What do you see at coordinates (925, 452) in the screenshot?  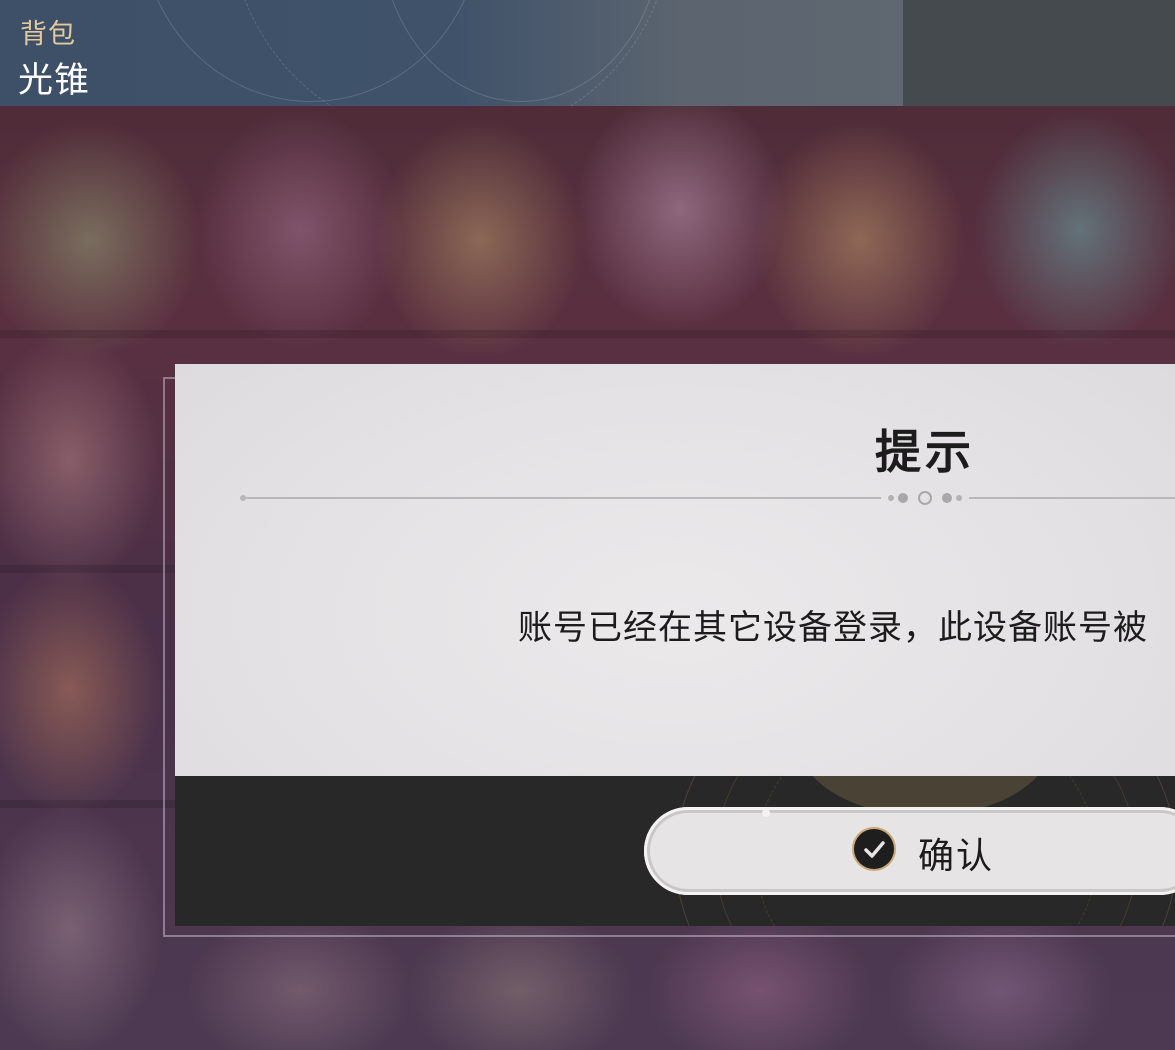 I see `dialog-title: 提示` at bounding box center [925, 452].